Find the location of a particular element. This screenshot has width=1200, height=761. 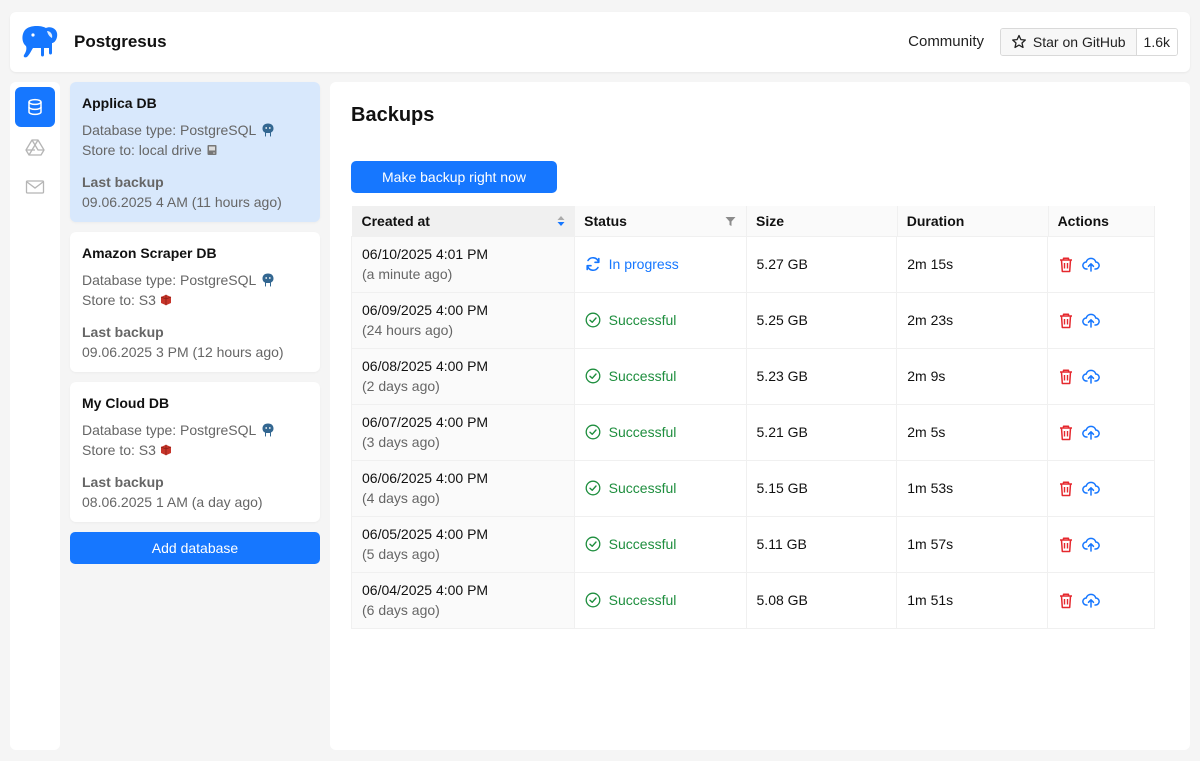

sort-icon is located at coordinates (561, 221).